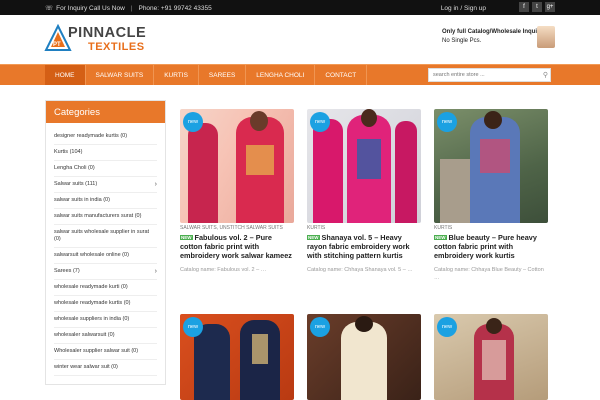  Describe the element at coordinates (237, 228) in the screenshot. I see `product-tags: SALWAR SUITS, UNSTITCH SALWAR SUITS` at that location.